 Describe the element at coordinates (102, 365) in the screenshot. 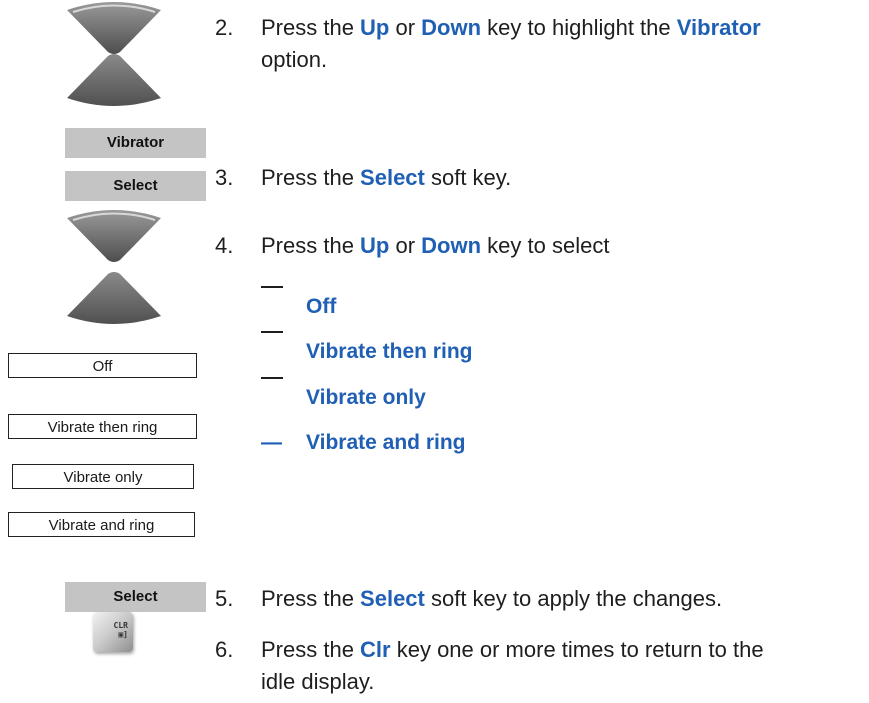

I see `option-box-off: Off` at that location.